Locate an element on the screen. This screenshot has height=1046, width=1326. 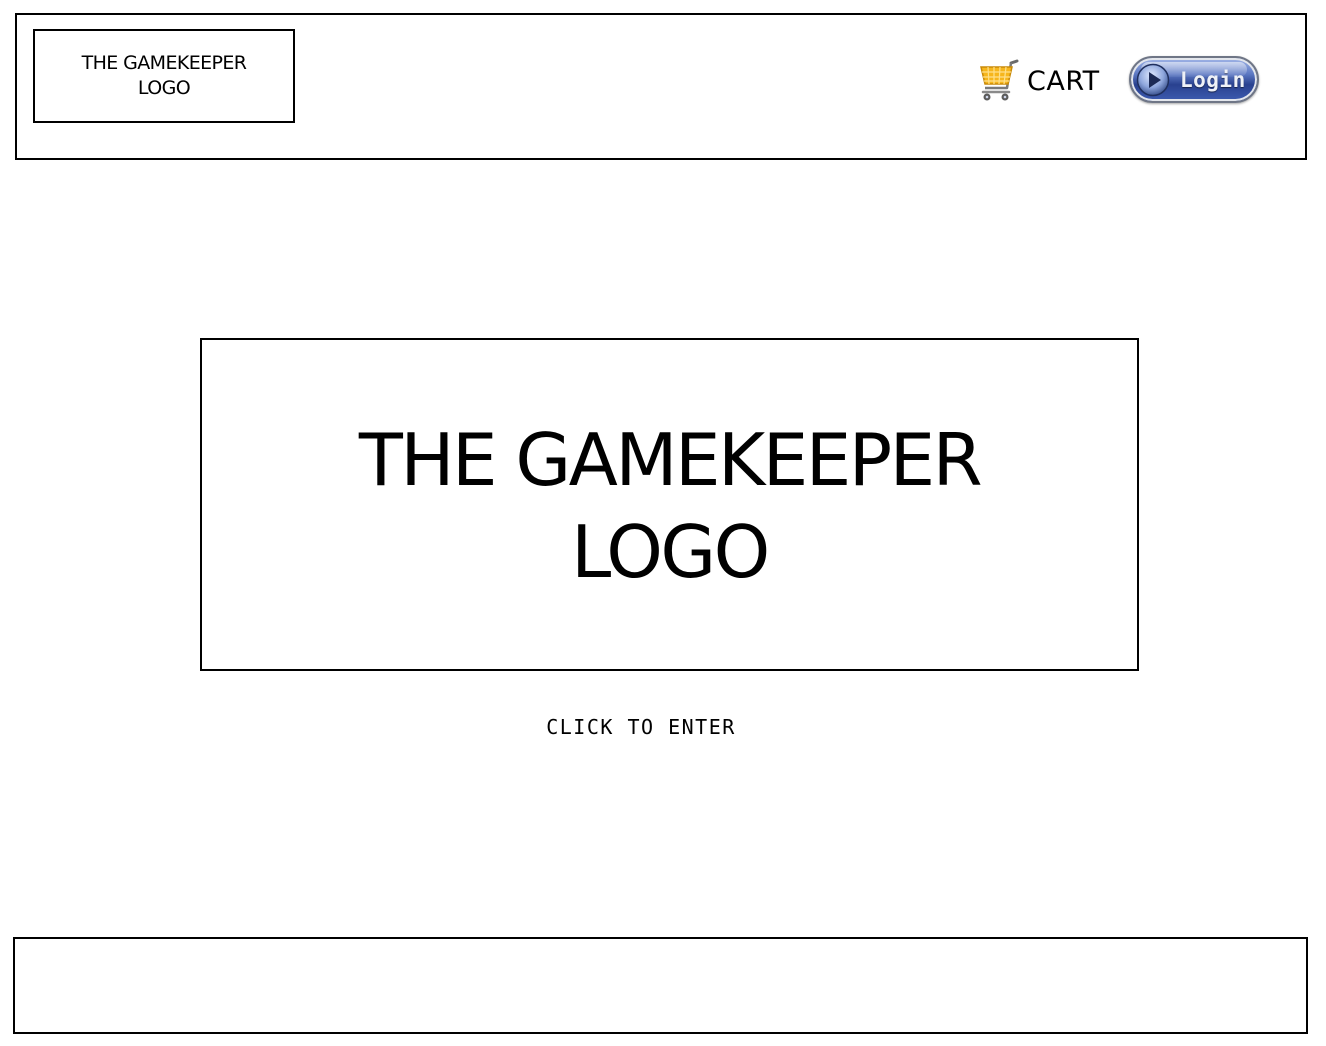
header-logo-line2: LOGO is located at coordinates (164, 88).